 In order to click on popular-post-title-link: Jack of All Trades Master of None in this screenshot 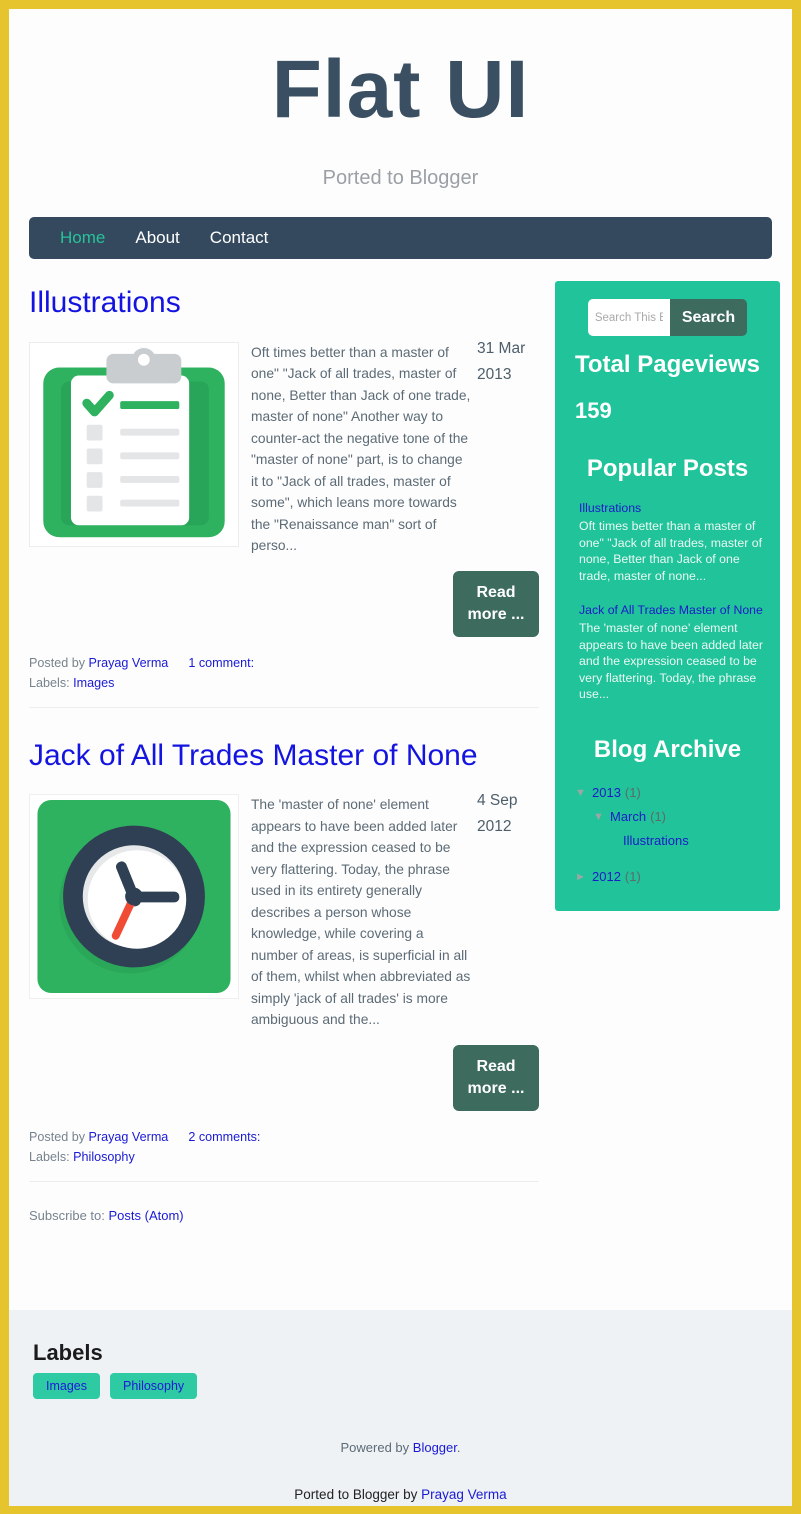, I will do `click(672, 610)`.